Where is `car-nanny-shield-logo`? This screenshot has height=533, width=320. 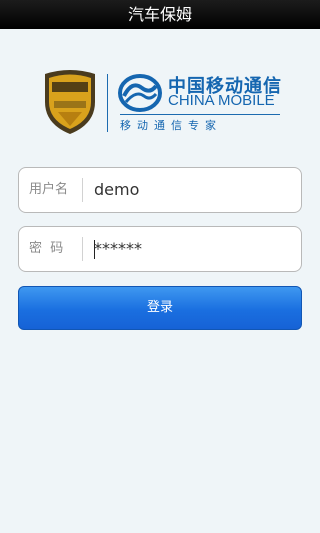 car-nanny-shield-logo is located at coordinates (70, 104).